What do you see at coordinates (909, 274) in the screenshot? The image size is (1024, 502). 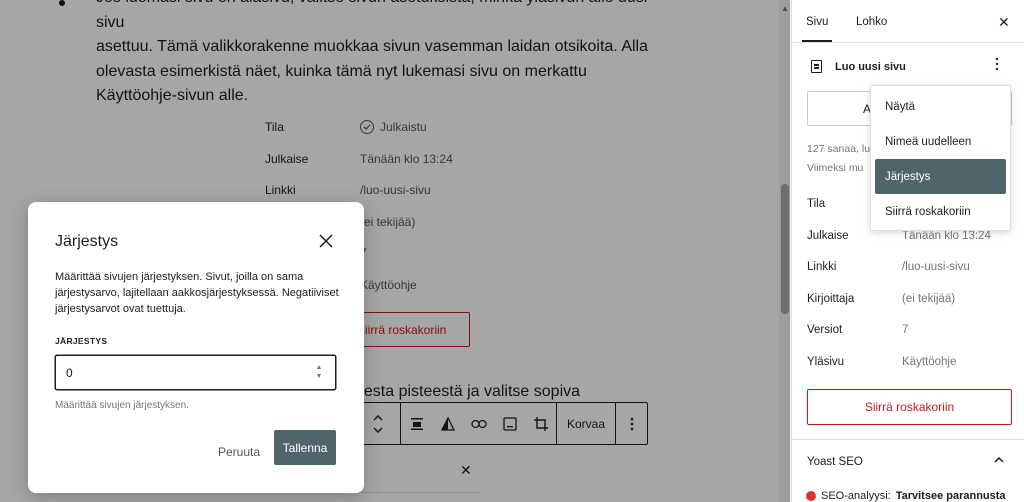 I see `settings-row-link: Linkki /luo-uusi-sivu` at bounding box center [909, 274].